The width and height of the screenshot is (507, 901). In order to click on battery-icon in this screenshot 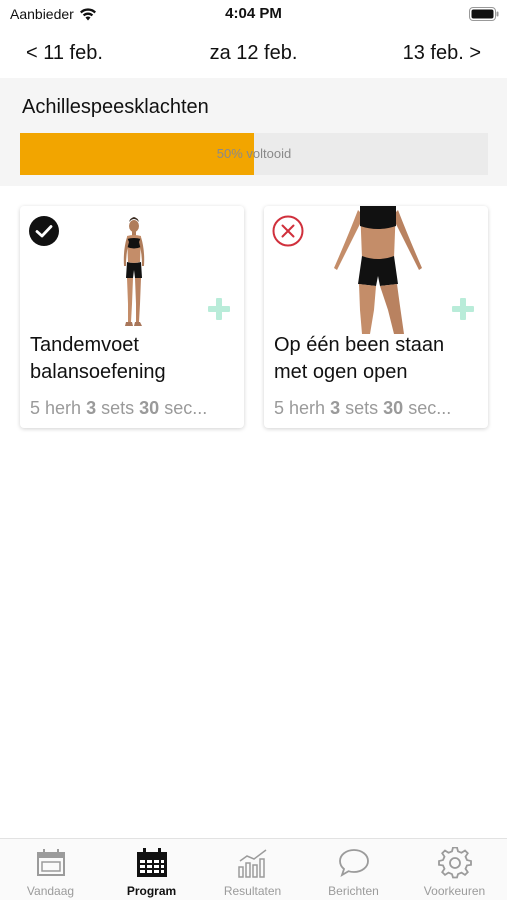, I will do `click(484, 14)`.